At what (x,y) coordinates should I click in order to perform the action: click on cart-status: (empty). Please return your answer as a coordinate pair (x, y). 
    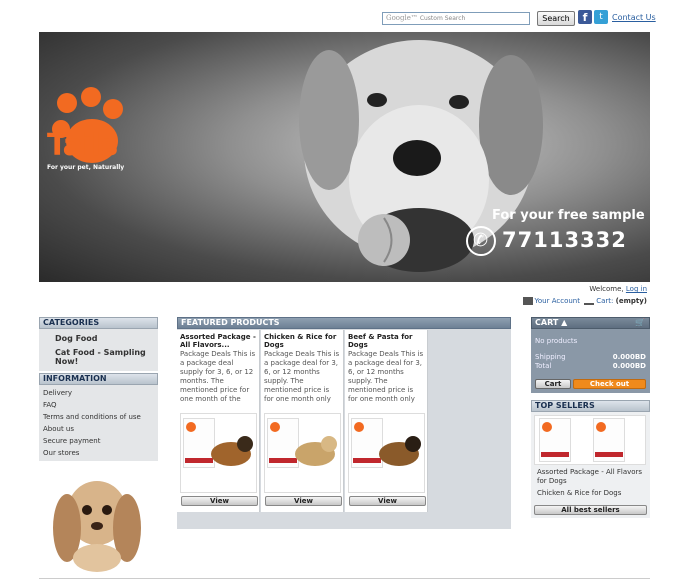
    Looking at the image, I should click on (631, 301).